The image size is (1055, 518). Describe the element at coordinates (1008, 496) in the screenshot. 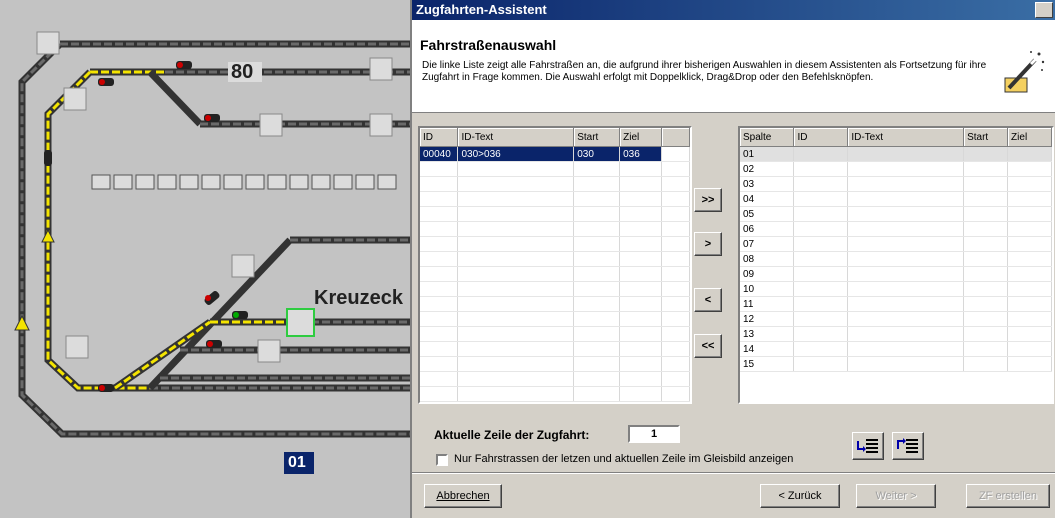

I see `finish-button: ZF erstellen` at that location.